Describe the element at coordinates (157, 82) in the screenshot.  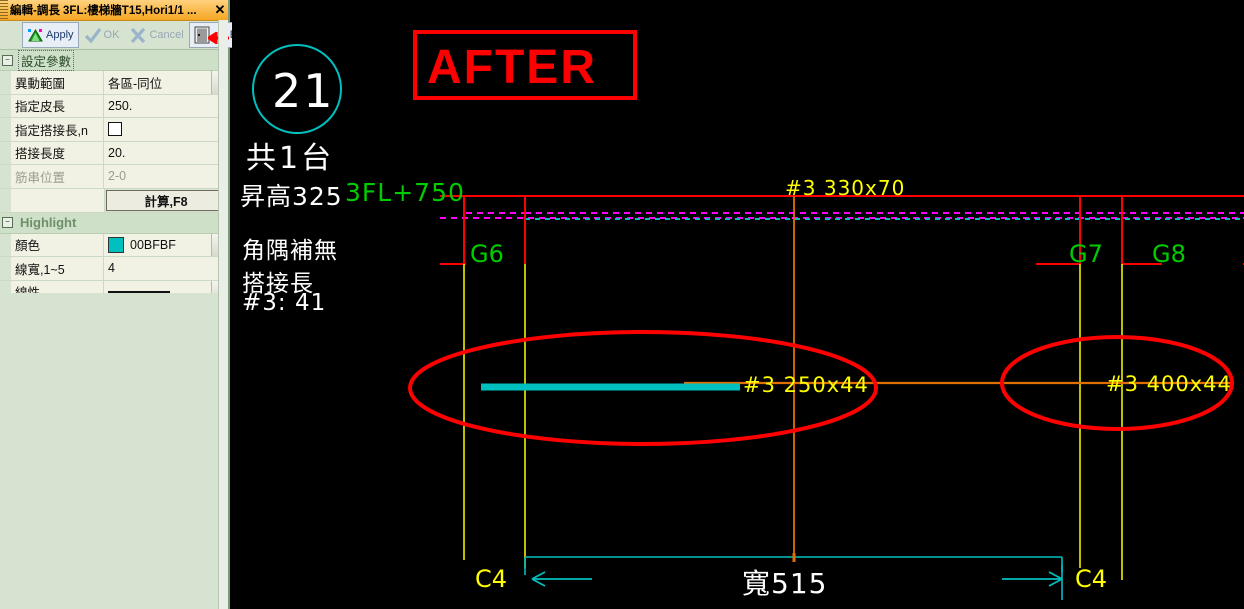
I see `property-value-range: 各區-同位` at that location.